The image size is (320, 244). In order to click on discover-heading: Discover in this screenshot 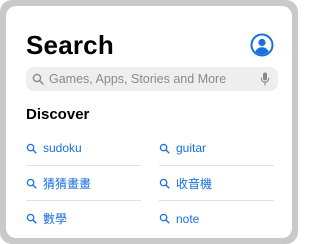, I will do `click(58, 114)`.